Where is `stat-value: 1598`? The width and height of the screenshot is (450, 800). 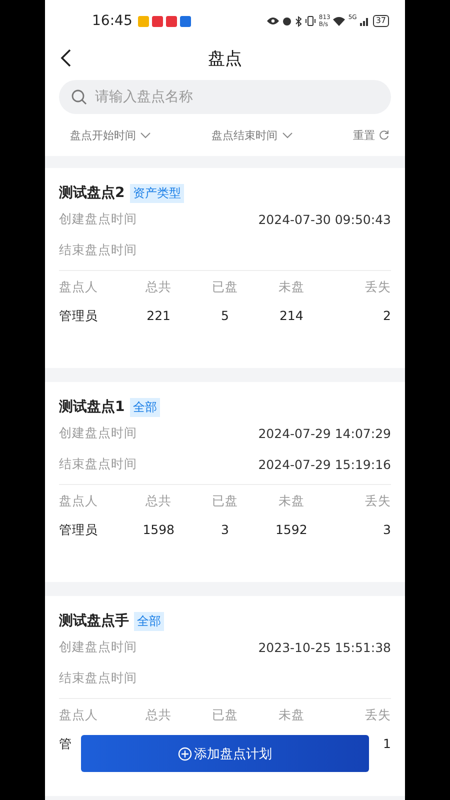 stat-value: 1598 is located at coordinates (159, 530).